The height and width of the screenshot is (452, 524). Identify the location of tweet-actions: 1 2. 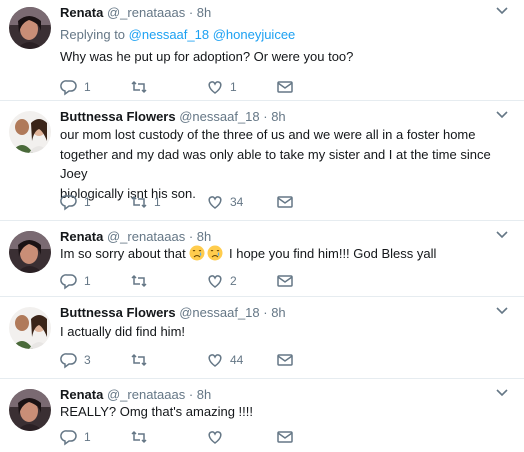
(210, 281).